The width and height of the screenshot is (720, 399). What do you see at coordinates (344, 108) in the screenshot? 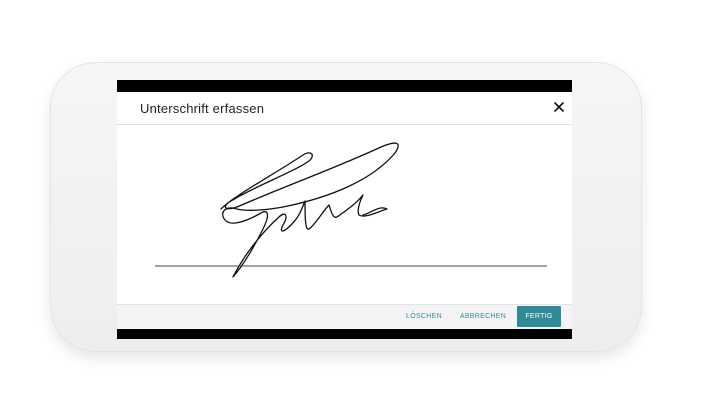
I see `dialog-header: Unterschrift erfassen` at bounding box center [344, 108].